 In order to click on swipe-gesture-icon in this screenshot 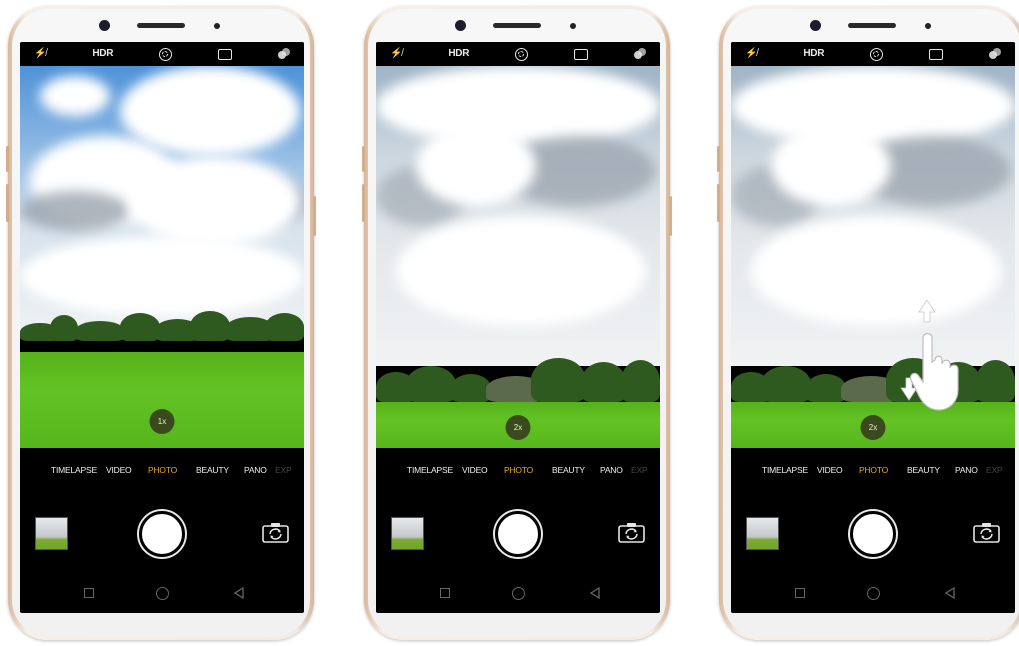, I will do `click(929, 355)`.